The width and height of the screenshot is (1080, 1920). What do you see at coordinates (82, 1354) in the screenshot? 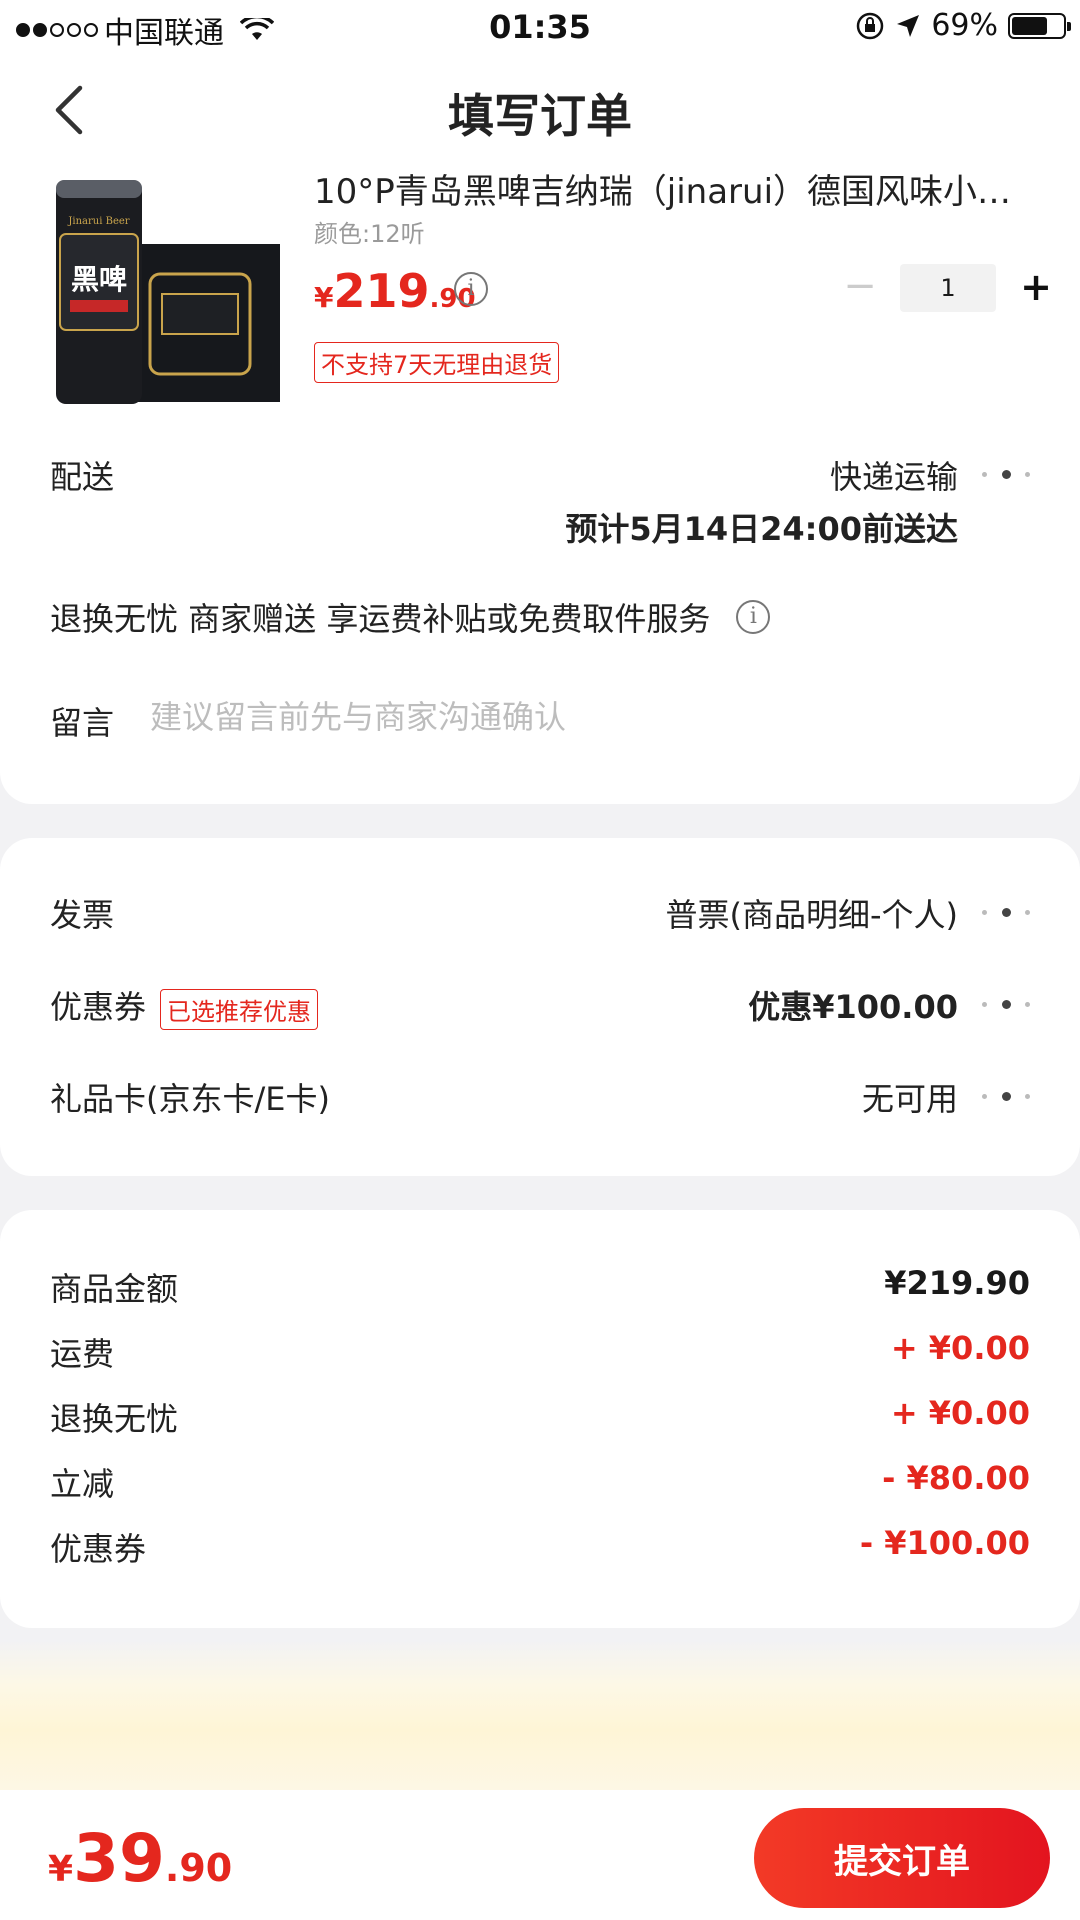
I see `summary-label: 运费` at bounding box center [82, 1354].